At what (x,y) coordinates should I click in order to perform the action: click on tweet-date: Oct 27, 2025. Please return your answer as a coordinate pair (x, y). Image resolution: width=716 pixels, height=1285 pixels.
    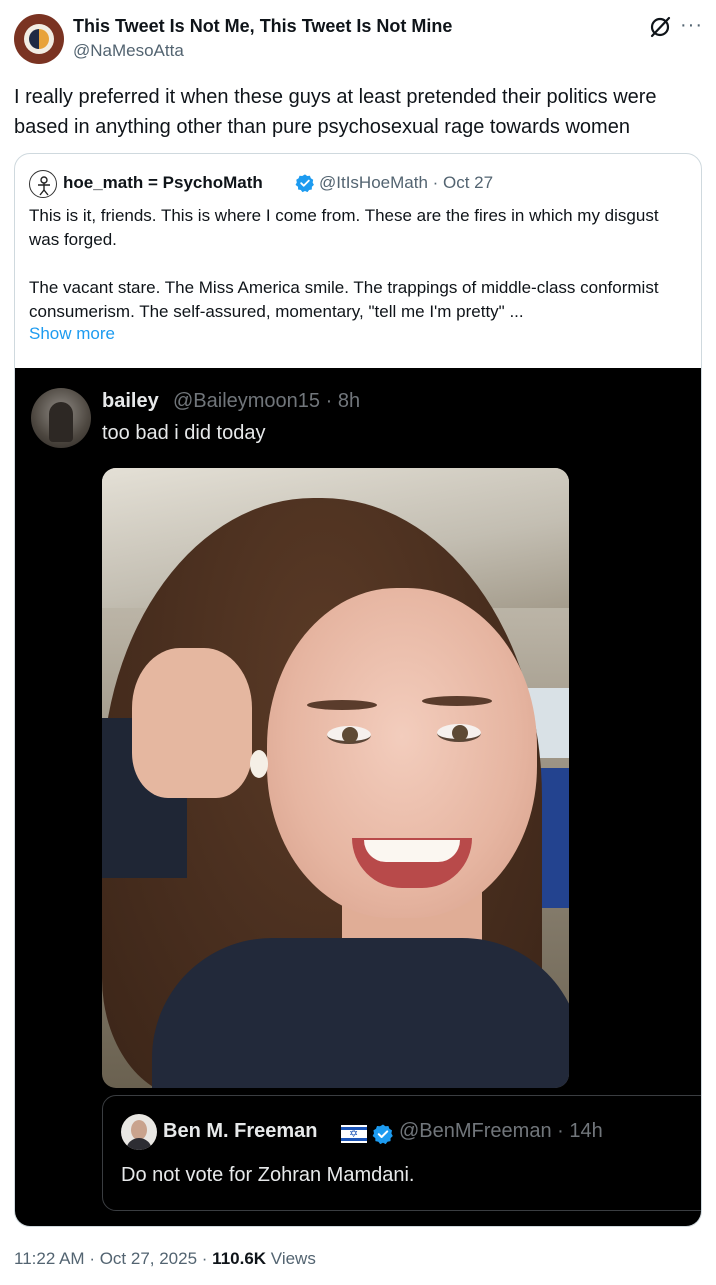
    Looking at the image, I should click on (148, 1258).